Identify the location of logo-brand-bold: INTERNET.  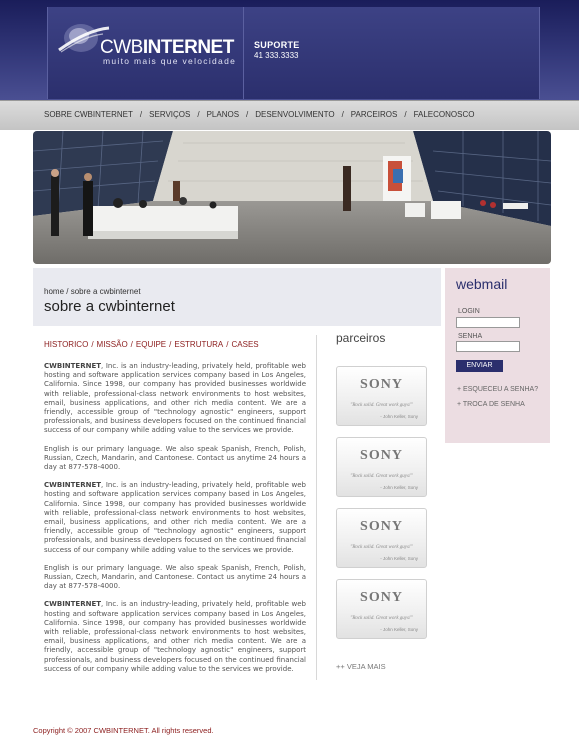
(188, 47).